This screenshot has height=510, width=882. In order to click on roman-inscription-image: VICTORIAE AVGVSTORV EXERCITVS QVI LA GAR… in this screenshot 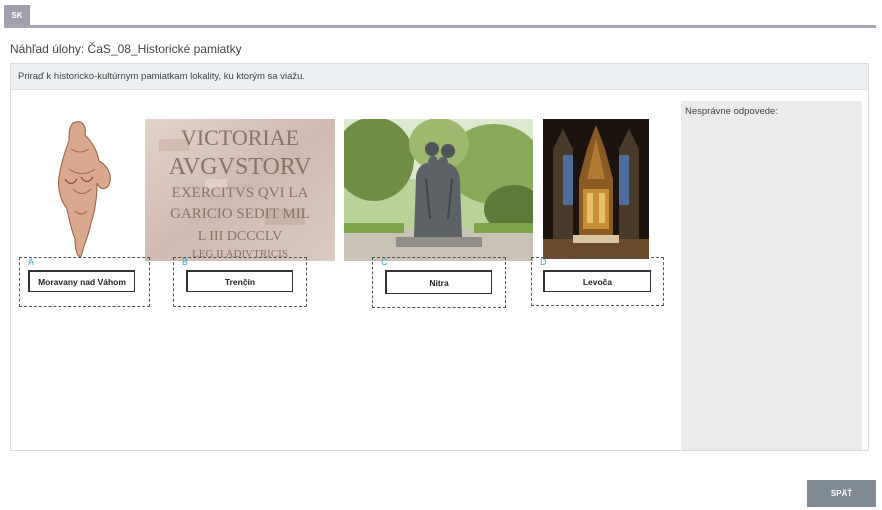, I will do `click(240, 190)`.